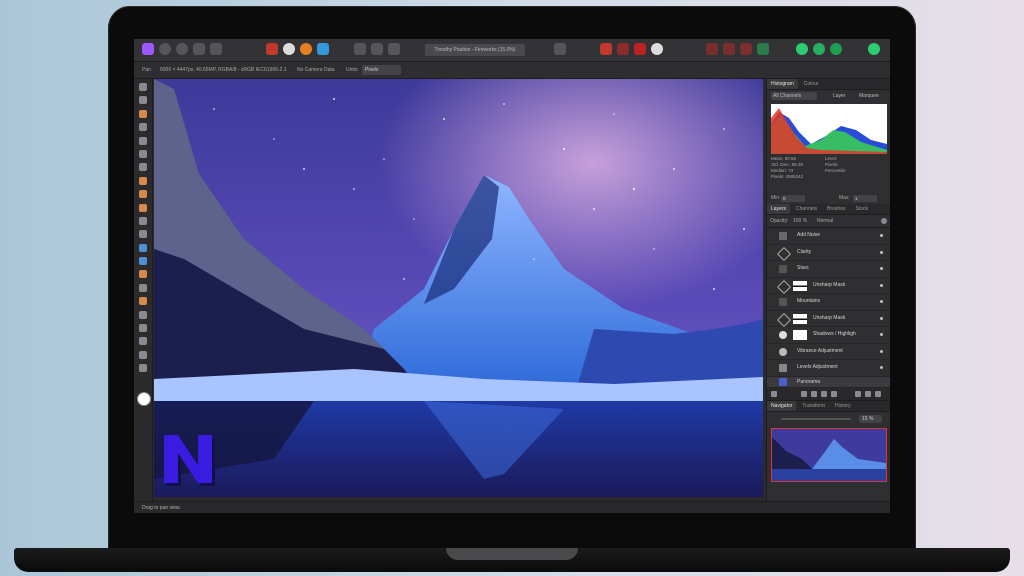  I want to click on export-persona-icon, so click(216, 49).